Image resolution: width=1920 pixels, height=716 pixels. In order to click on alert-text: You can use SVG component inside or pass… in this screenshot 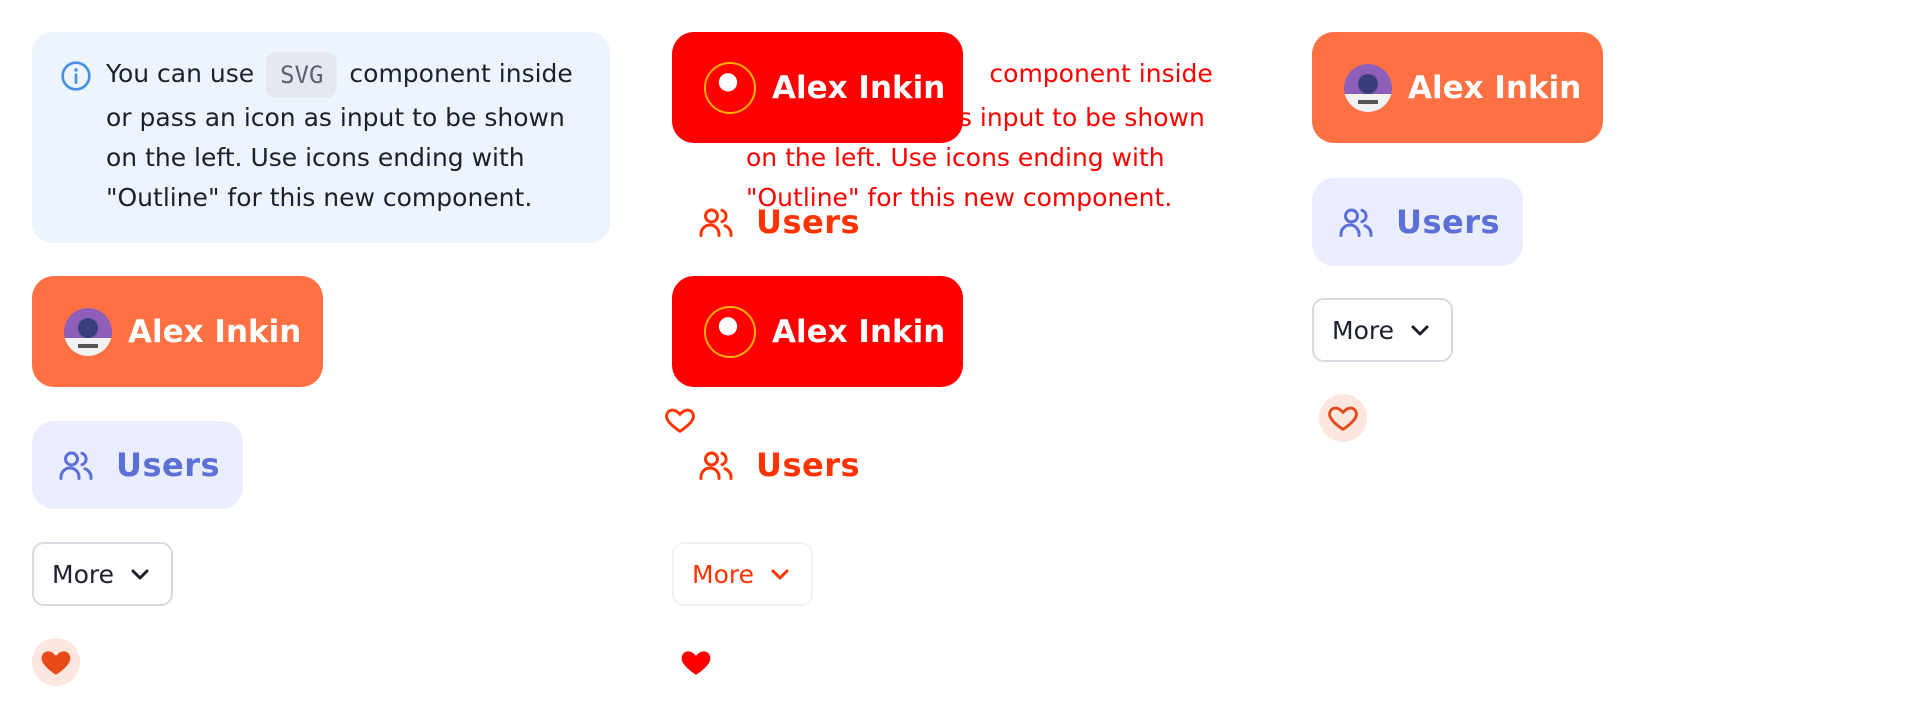, I will do `click(358, 137)`.